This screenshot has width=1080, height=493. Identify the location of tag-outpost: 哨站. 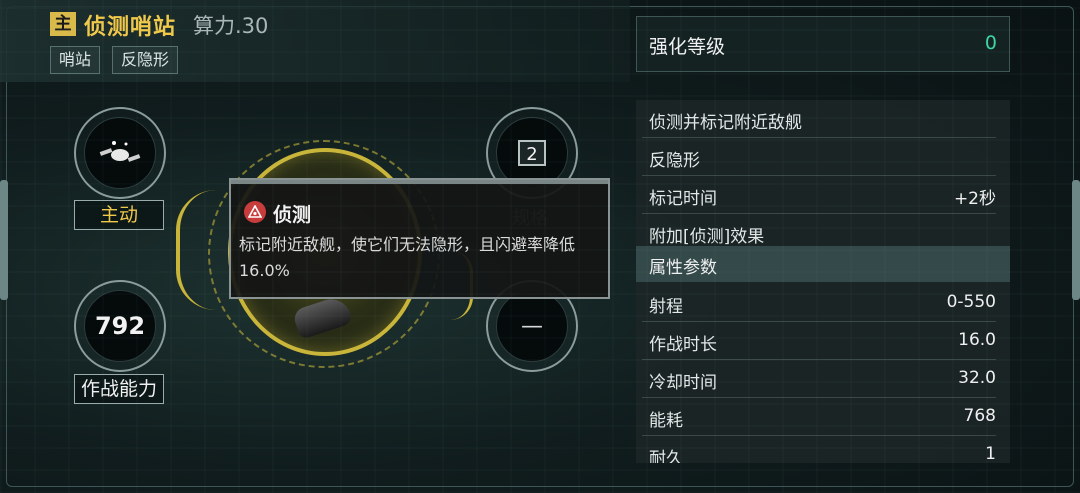
(75, 60).